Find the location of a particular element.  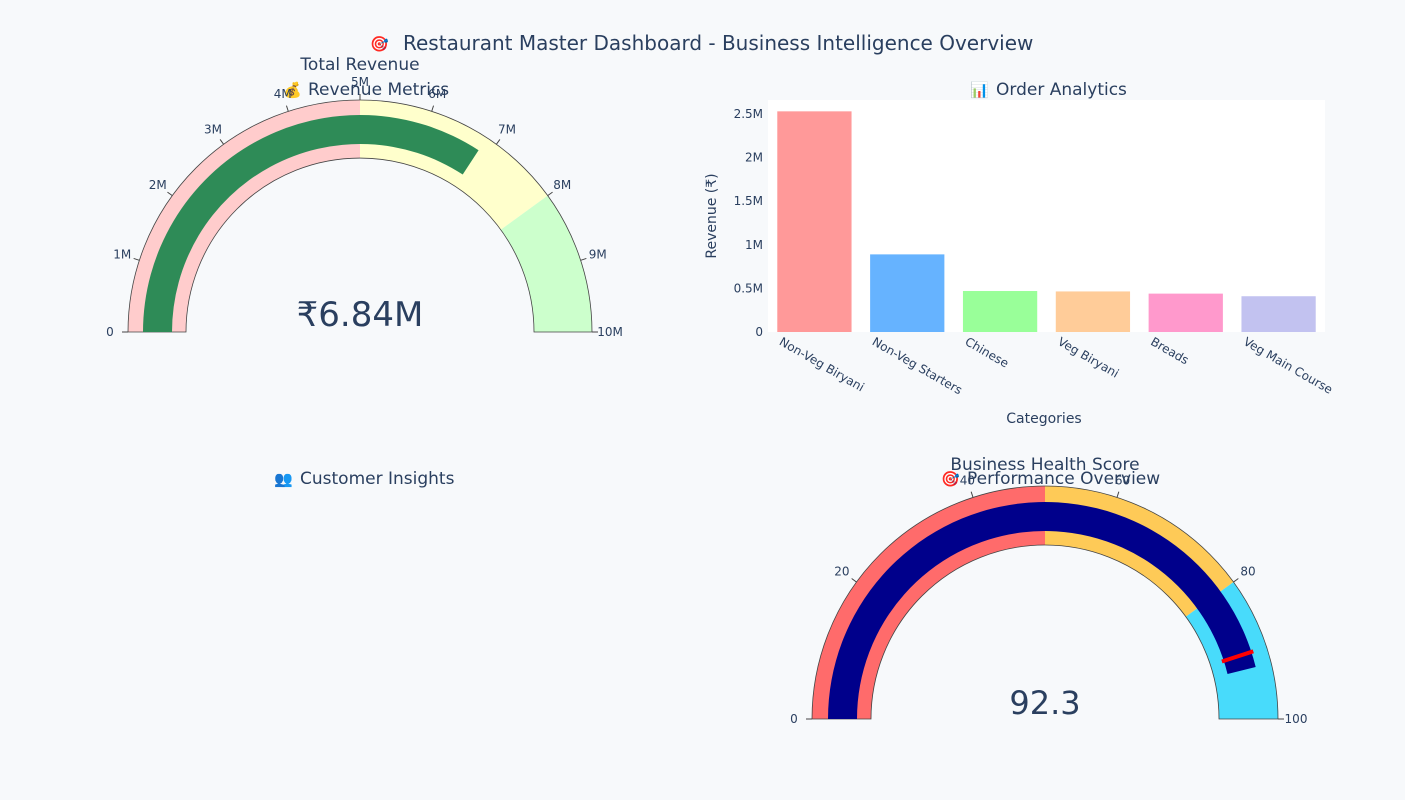

bar-x-tick-label: Non-Veg Biryani is located at coordinates (822, 364).